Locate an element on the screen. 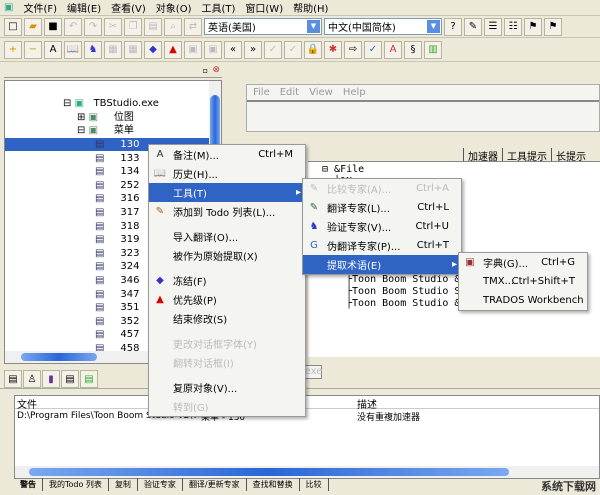  replace-icon: ⇄ is located at coordinates (193, 26).